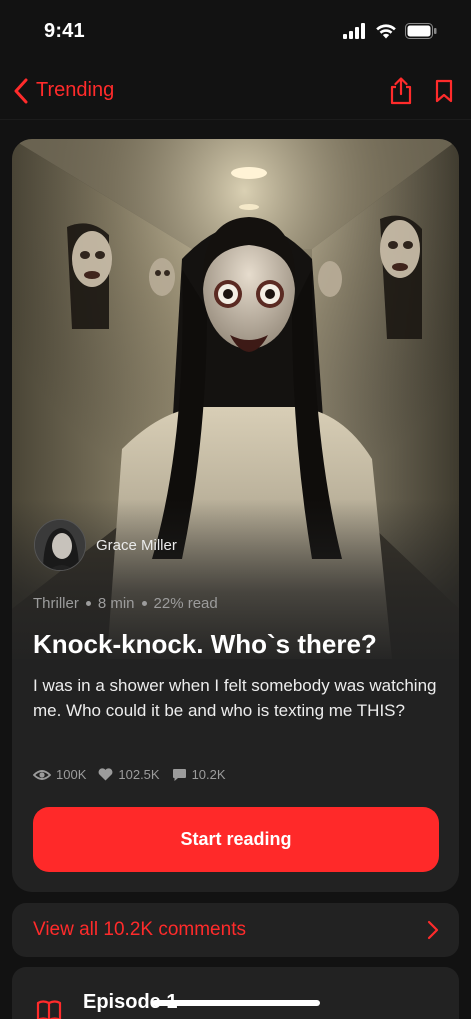  Describe the element at coordinates (205, 644) in the screenshot. I see `story-title: Knock-knock. Who`s there?` at that location.